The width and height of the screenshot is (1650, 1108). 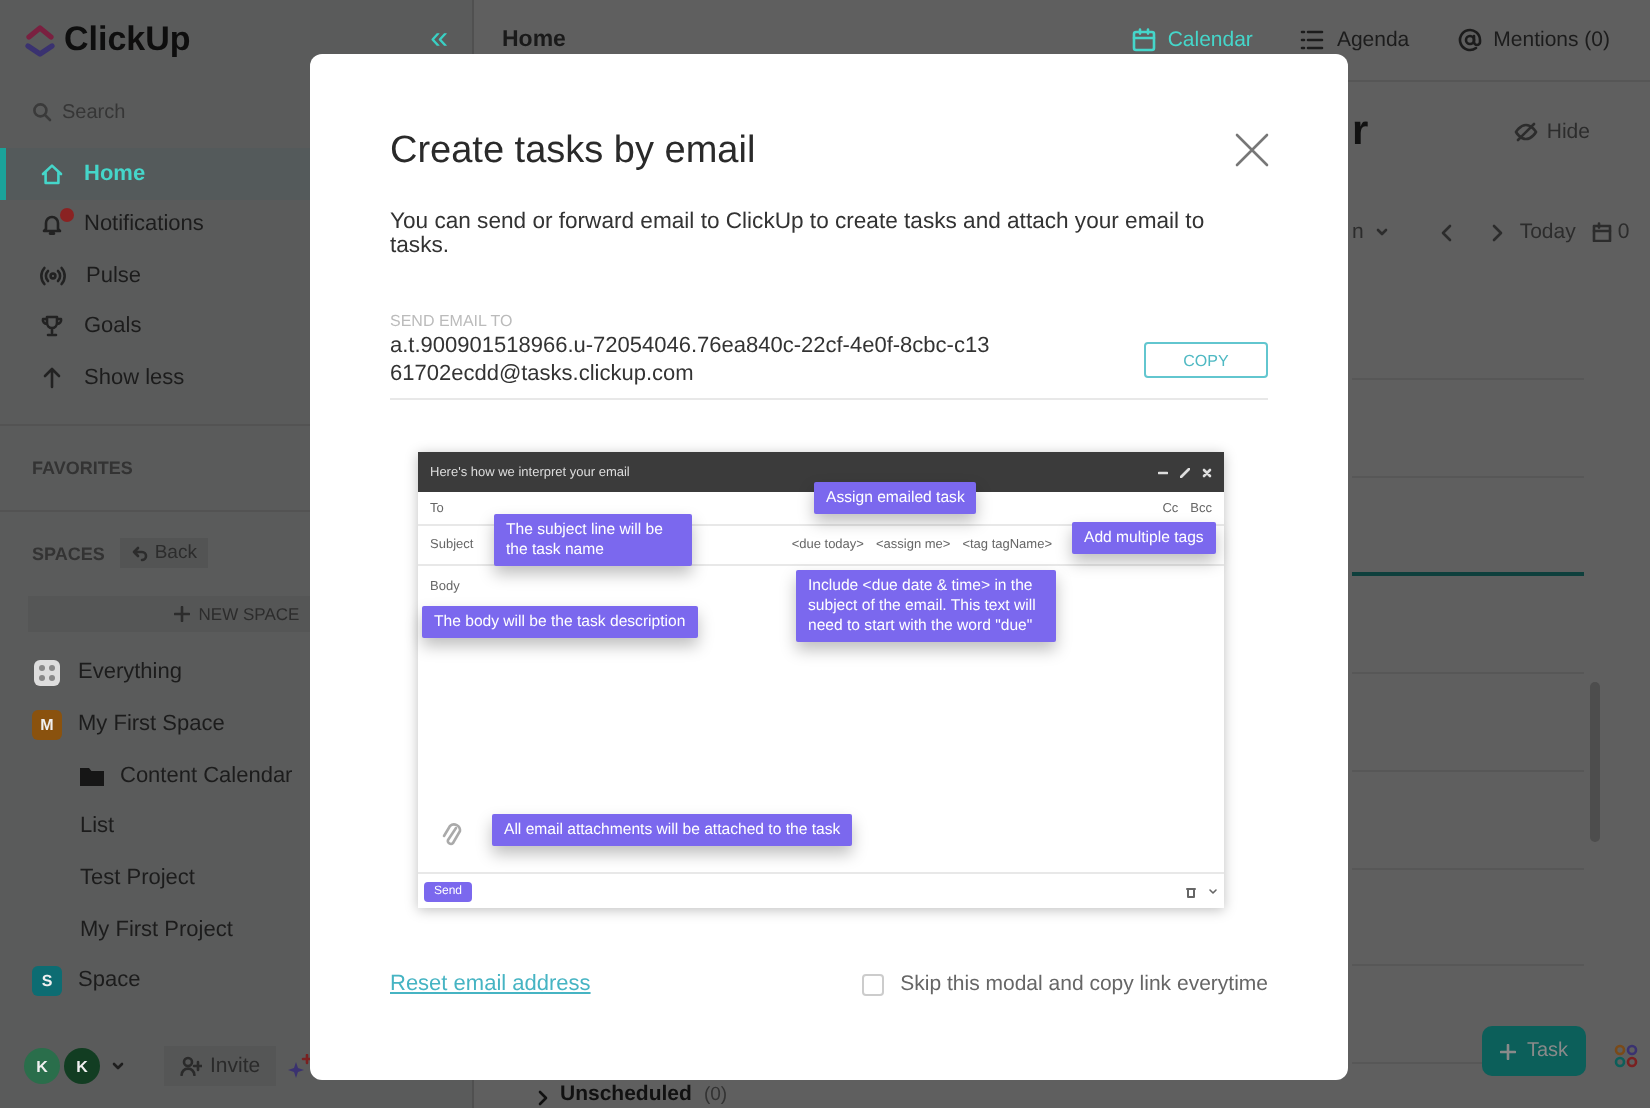 I want to click on eye-slash-icon, so click(x=1526, y=132).